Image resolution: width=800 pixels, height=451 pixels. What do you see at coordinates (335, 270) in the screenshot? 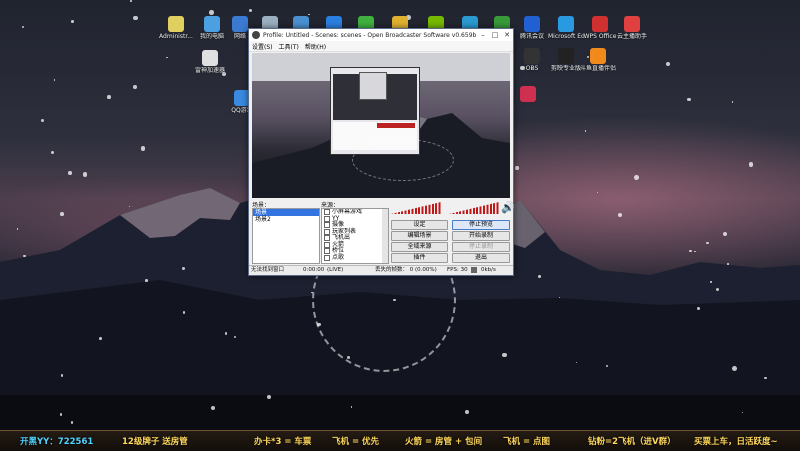
I see `status-live: (LIVE)` at bounding box center [335, 270].